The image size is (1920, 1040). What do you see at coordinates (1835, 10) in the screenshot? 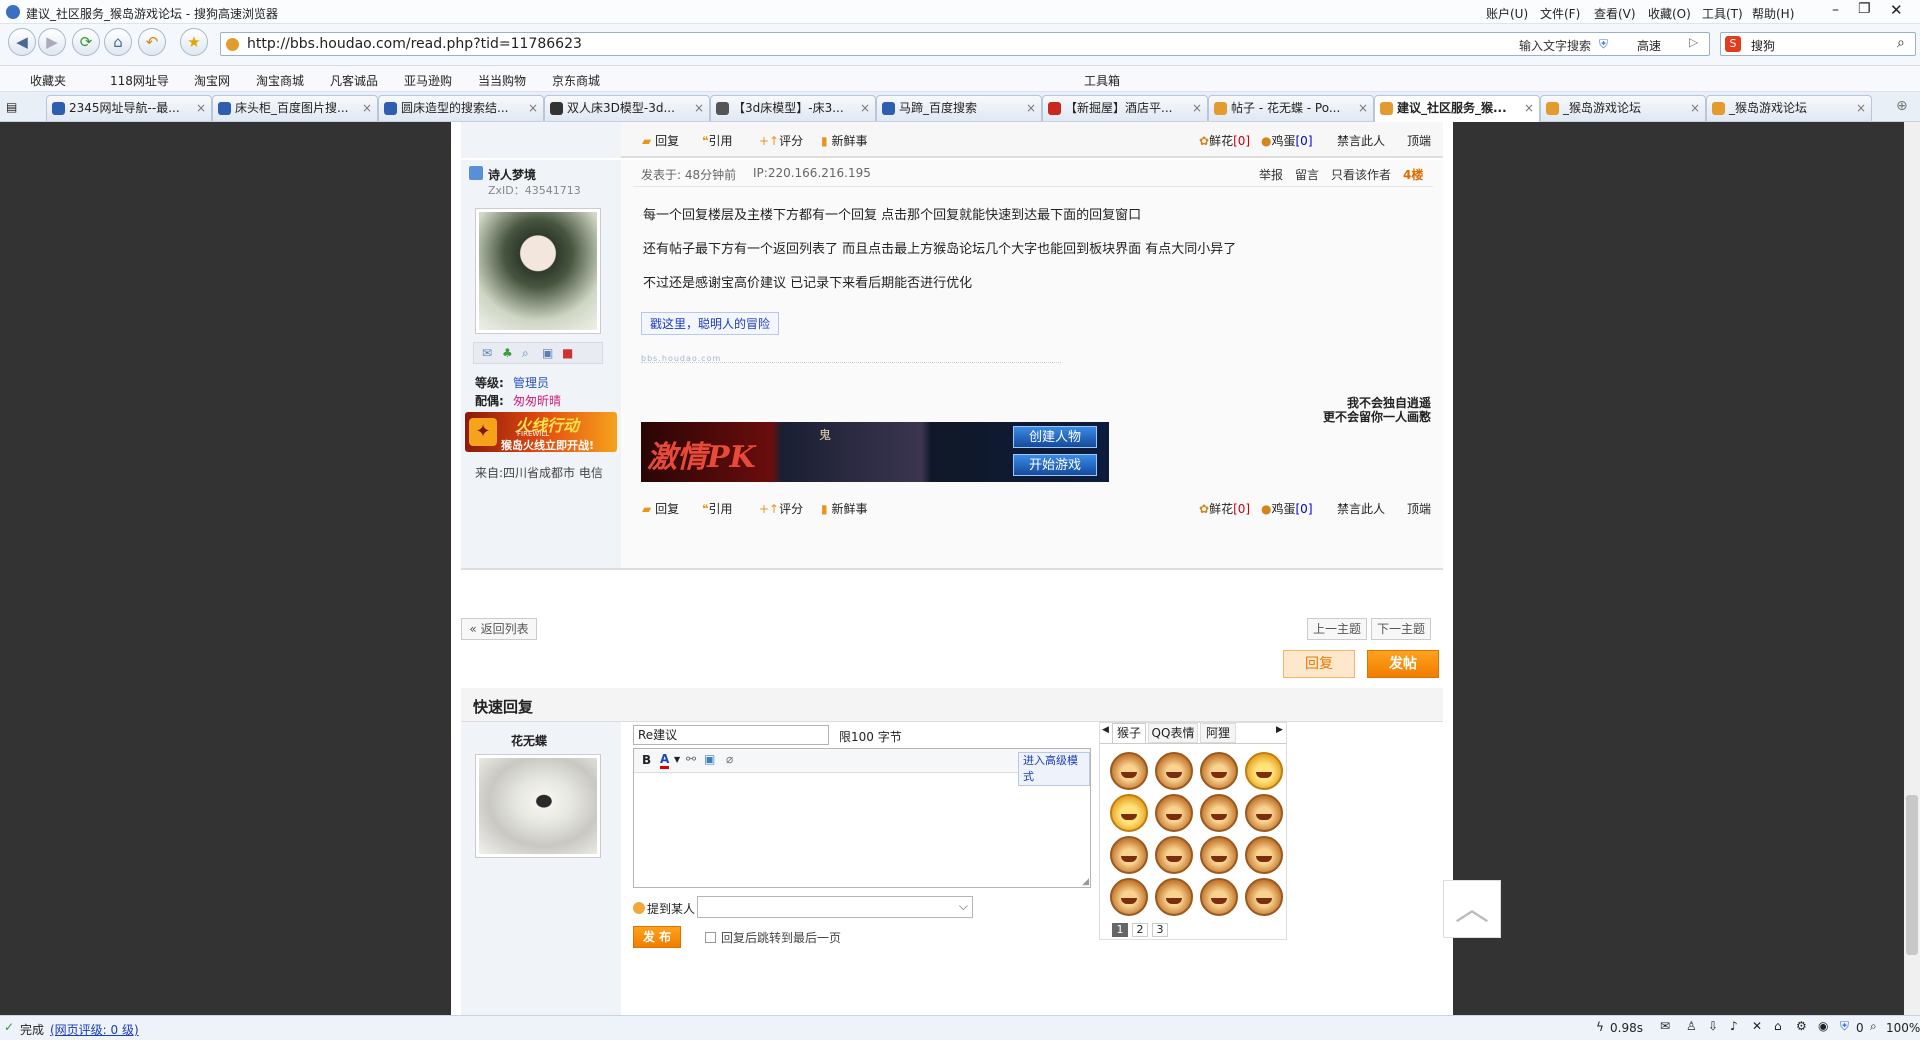
I see `minimize-button: –` at bounding box center [1835, 10].